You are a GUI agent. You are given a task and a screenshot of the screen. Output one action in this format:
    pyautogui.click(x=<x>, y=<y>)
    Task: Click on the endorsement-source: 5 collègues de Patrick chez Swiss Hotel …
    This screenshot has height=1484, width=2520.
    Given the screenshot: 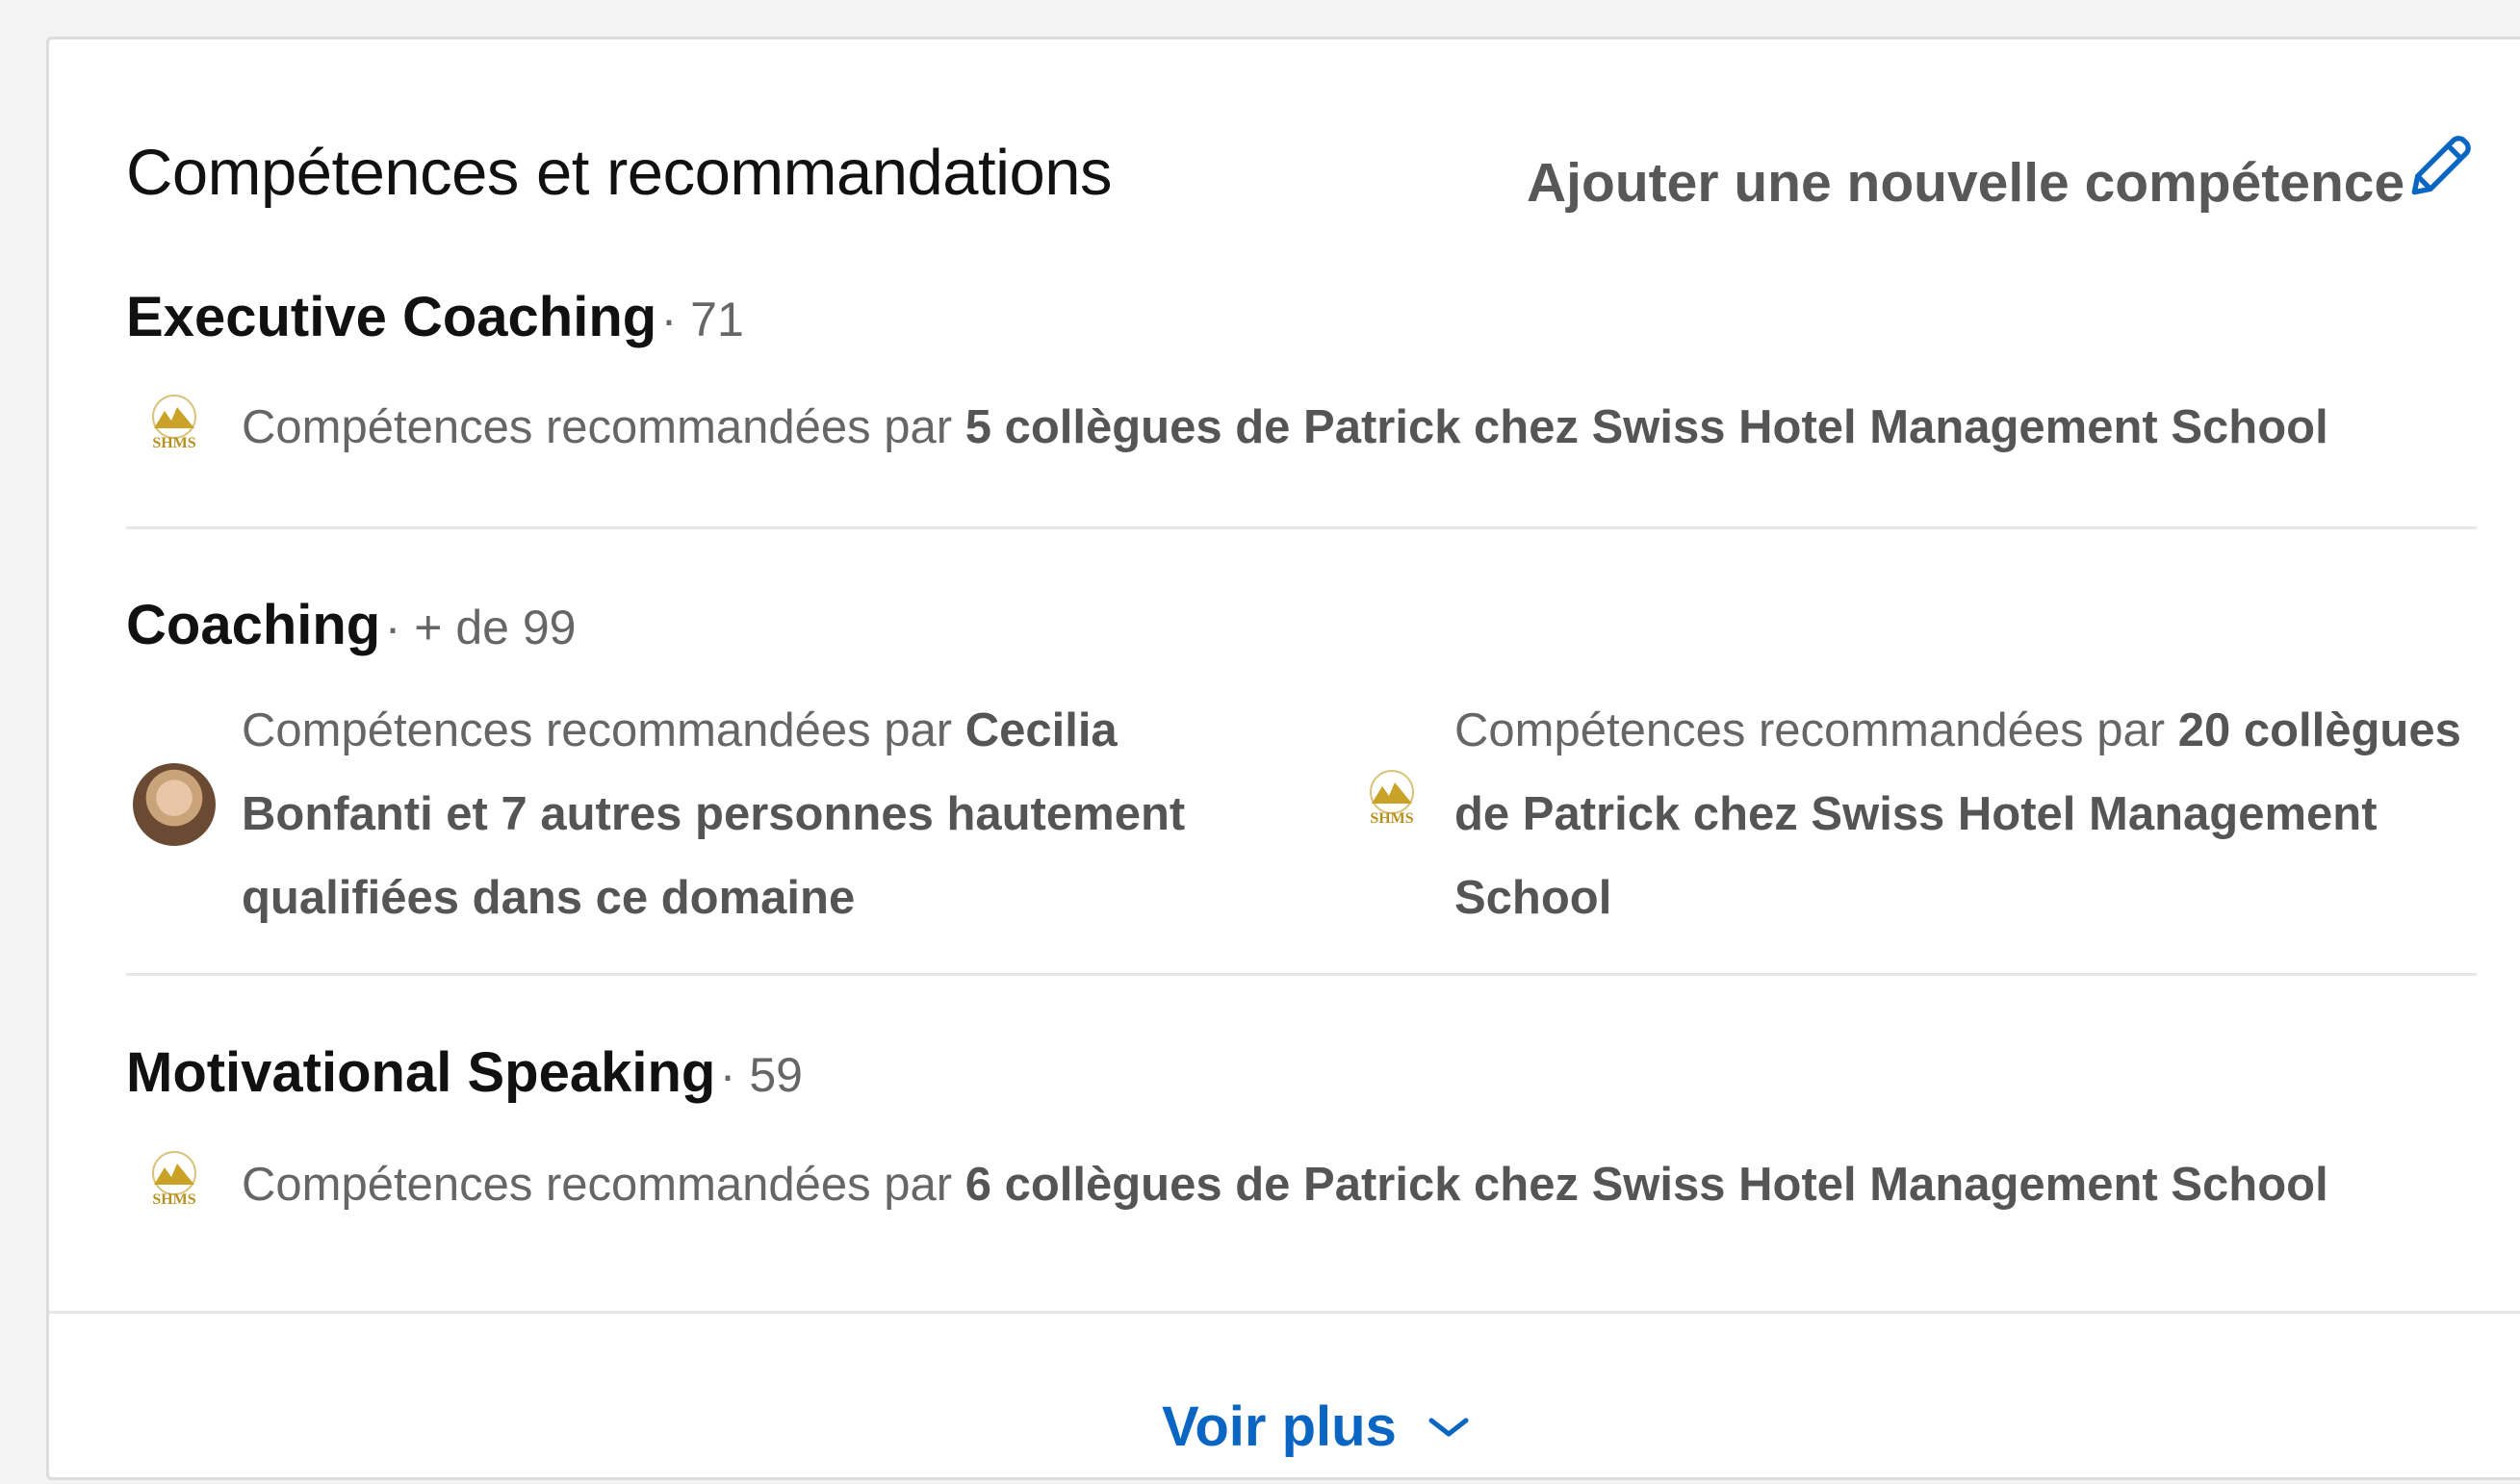 What is the action you would take?
    pyautogui.click(x=1646, y=427)
    